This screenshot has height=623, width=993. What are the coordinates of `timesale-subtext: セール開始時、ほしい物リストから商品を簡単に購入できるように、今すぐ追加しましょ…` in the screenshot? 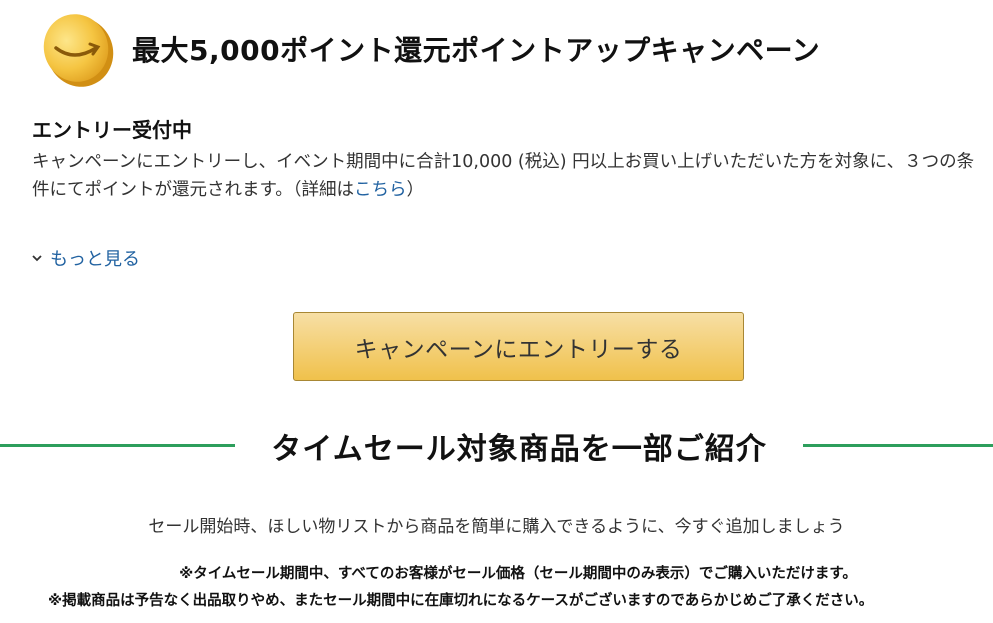 It's located at (496, 527).